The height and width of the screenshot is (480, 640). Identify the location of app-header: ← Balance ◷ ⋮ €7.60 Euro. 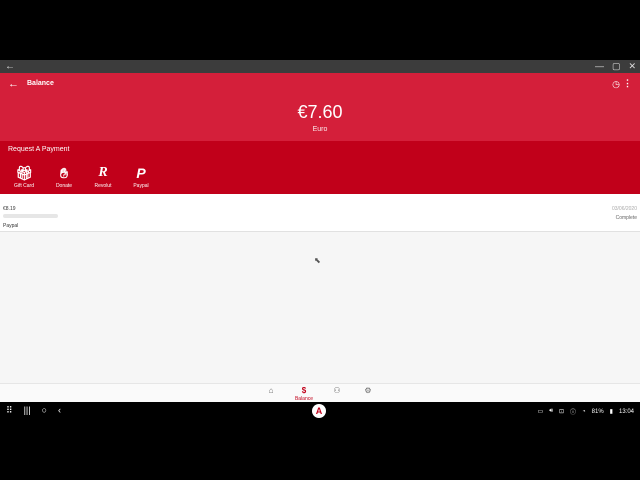
(320, 107).